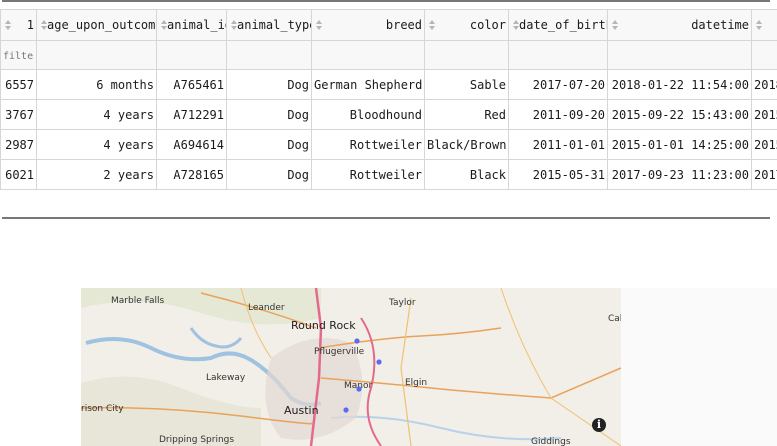  I want to click on map-side-panel, so click(699, 367).